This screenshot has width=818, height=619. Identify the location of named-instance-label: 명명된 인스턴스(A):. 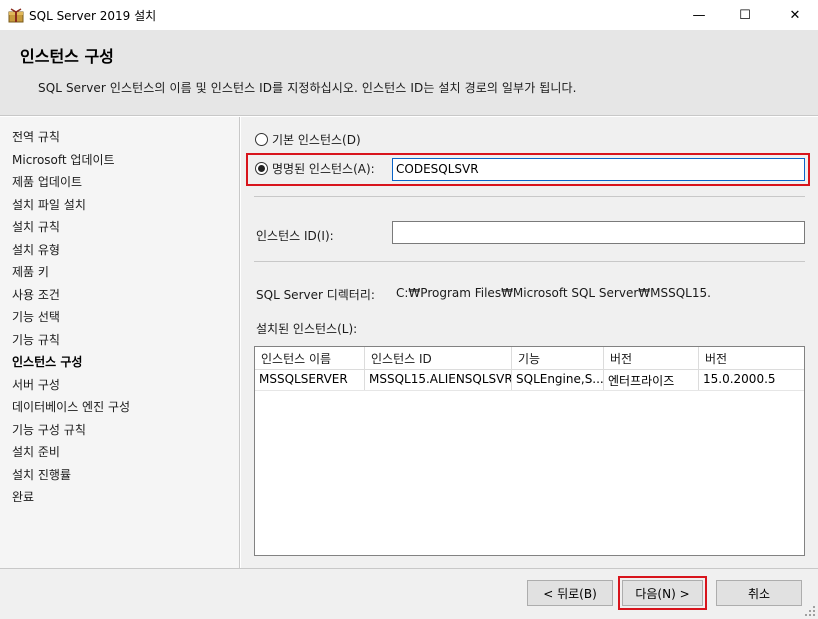
(323, 168).